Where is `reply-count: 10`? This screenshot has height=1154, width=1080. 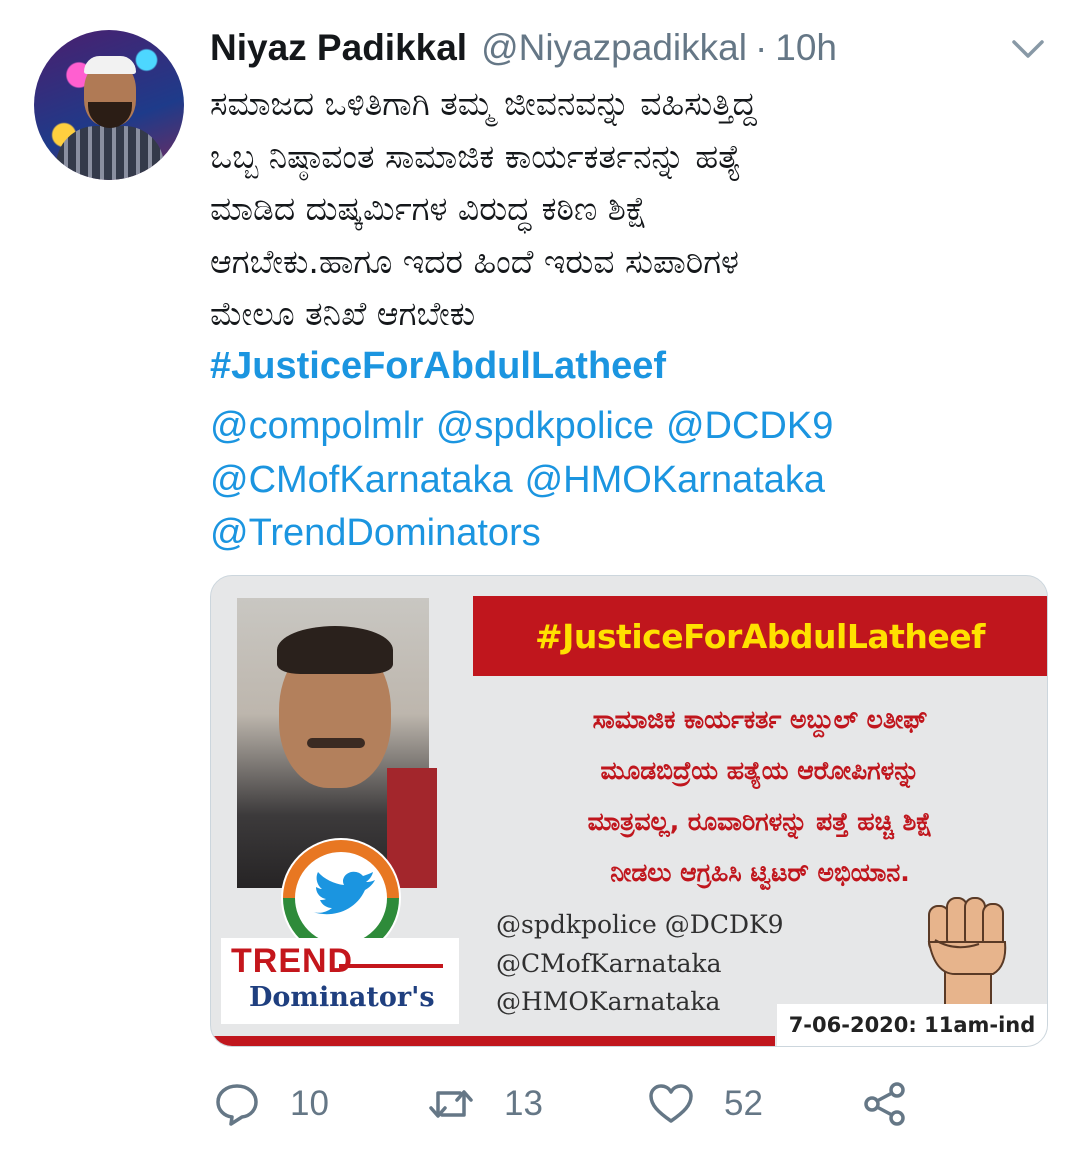
reply-count: 10 is located at coordinates (309, 1103).